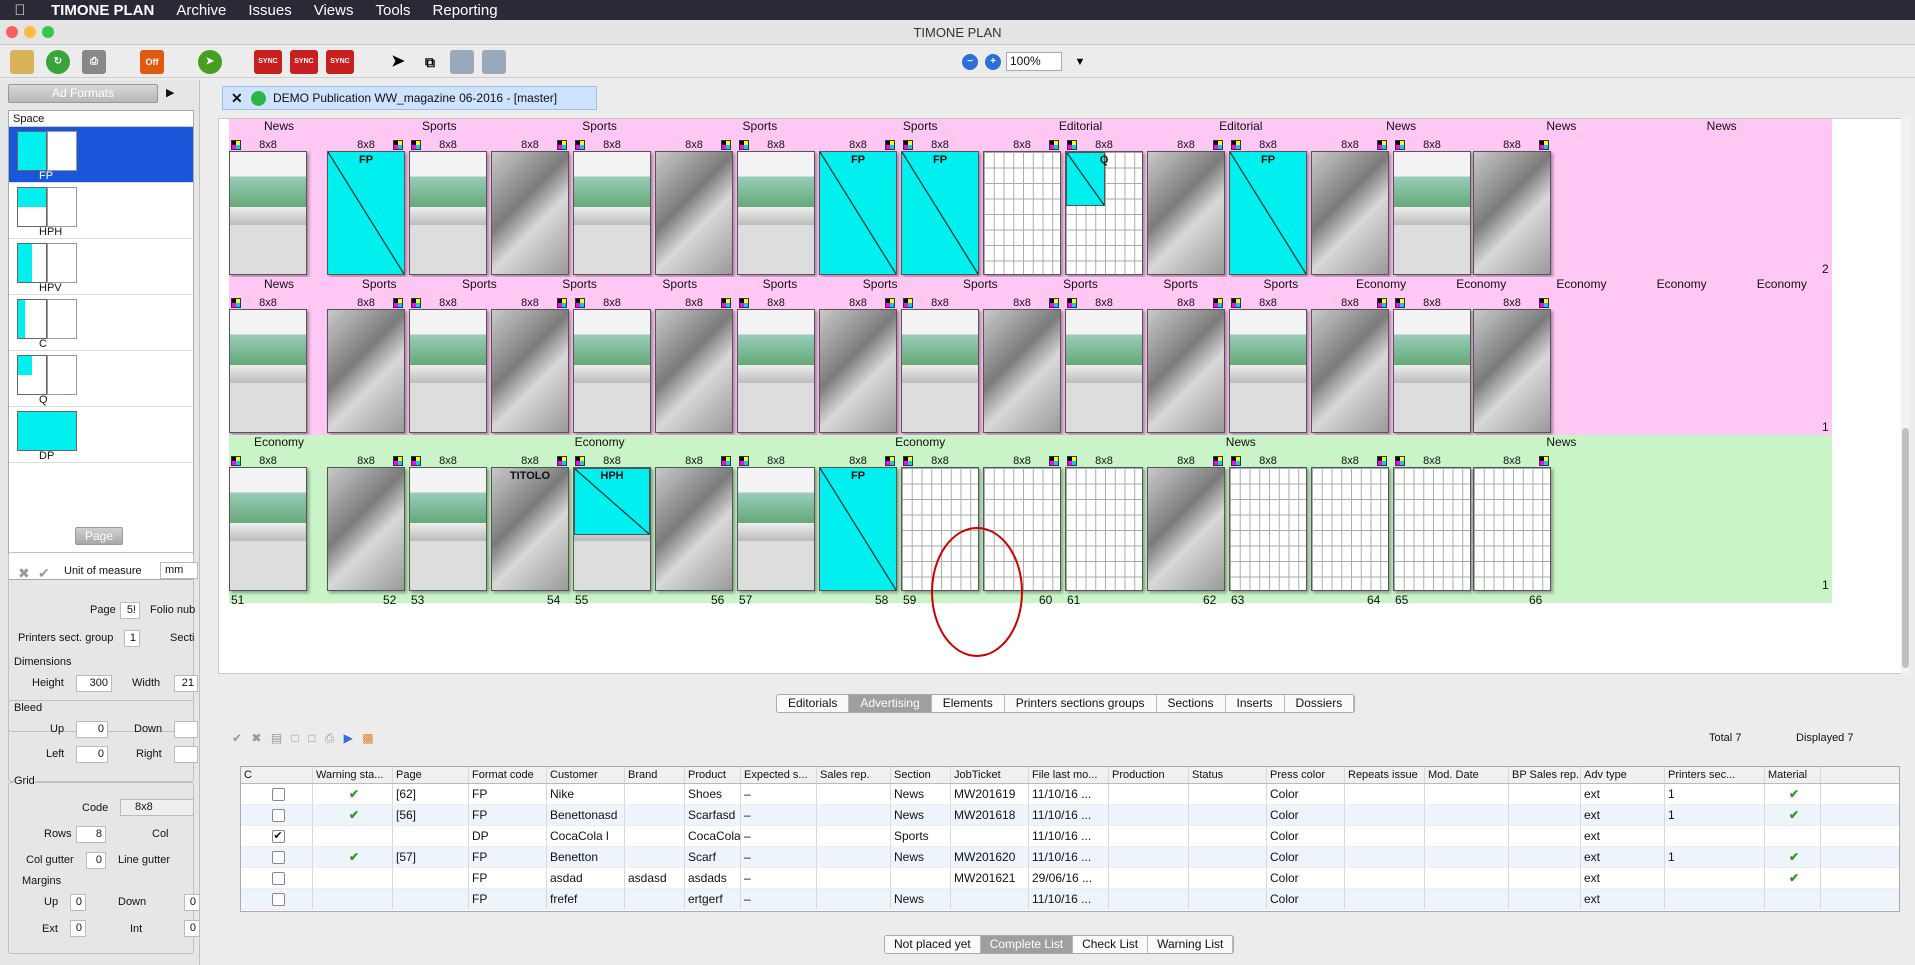 The image size is (1915, 965). What do you see at coordinates (921, 775) in the screenshot?
I see `column-header: Section` at bounding box center [921, 775].